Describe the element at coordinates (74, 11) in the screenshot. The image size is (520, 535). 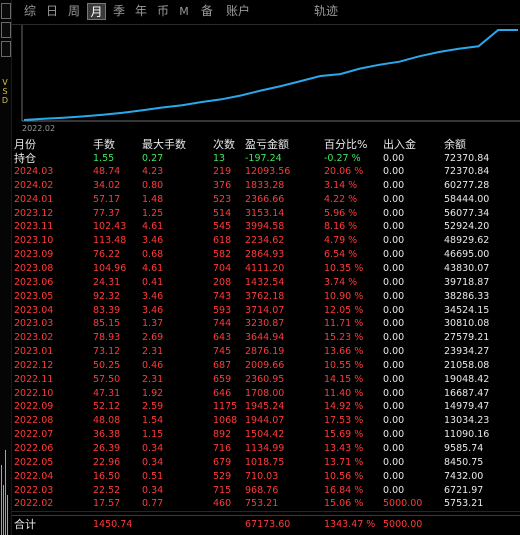
I see `tab-week: 周` at that location.